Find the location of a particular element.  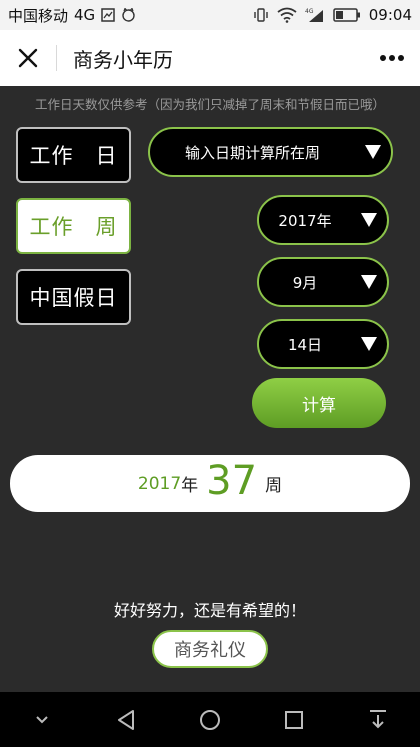

date-mode-value: 输入日期计算所在周 is located at coordinates (252, 152).